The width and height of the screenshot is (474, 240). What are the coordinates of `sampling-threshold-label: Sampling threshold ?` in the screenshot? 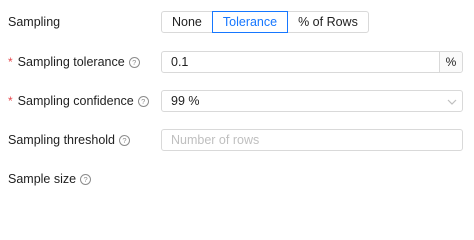 It's located at (69, 140).